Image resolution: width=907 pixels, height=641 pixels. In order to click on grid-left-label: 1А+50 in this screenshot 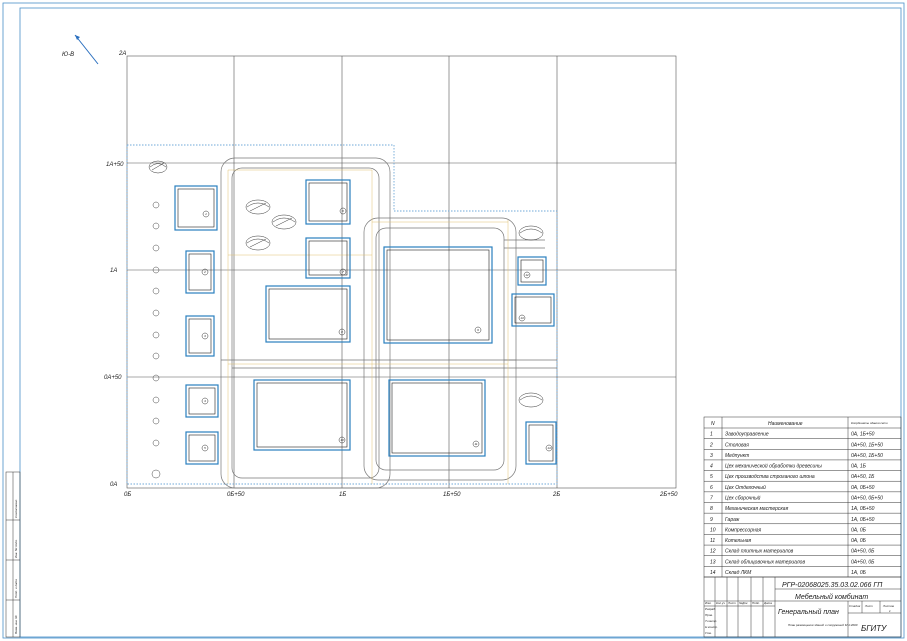, I will do `click(115, 165)`.